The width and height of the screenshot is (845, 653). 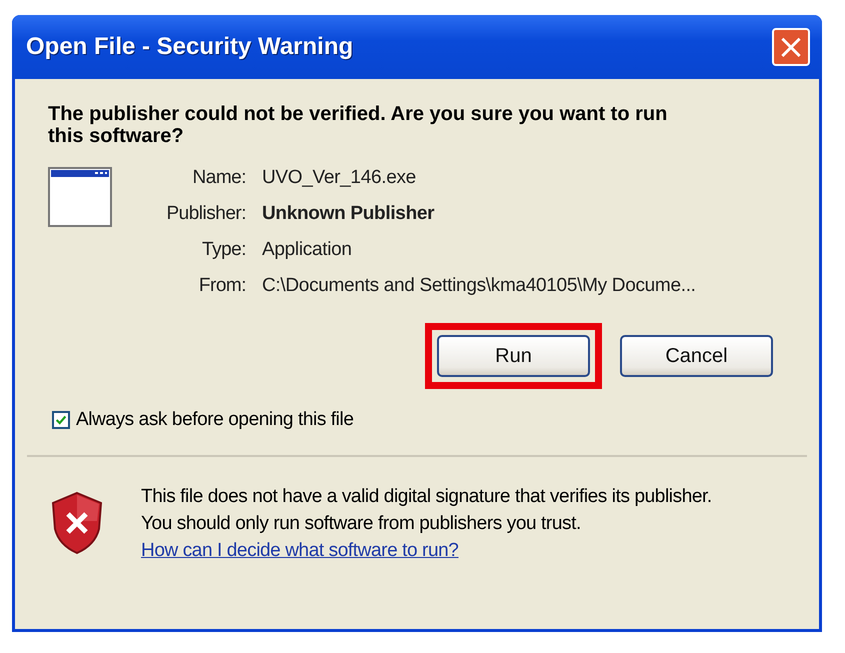 I want to click on help-link: How can I decide what software to run?, so click(x=299, y=550).